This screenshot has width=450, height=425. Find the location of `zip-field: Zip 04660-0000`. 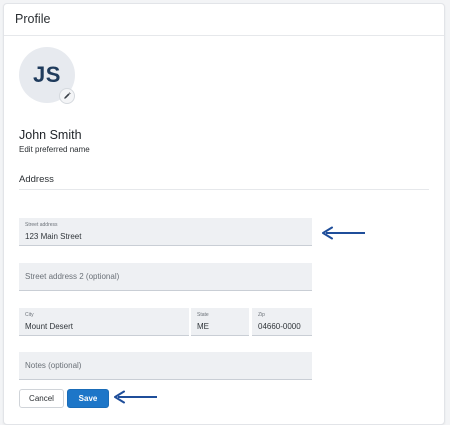

zip-field: Zip 04660-0000 is located at coordinates (282, 322).